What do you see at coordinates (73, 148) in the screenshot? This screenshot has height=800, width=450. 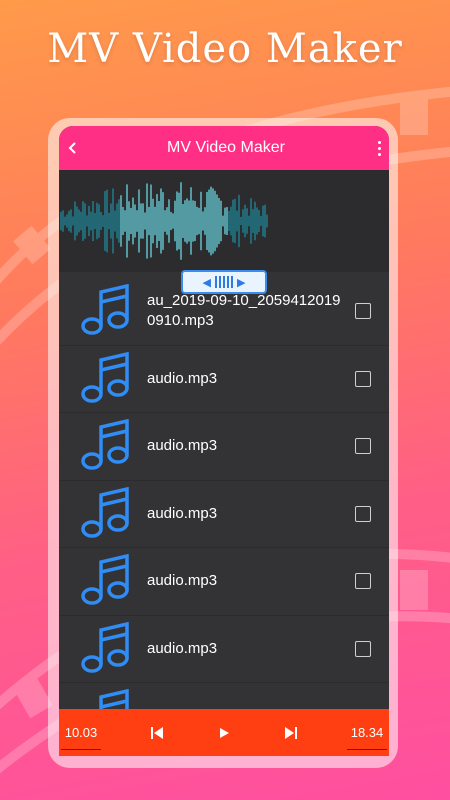 I see `back-arrow-icon` at bounding box center [73, 148].